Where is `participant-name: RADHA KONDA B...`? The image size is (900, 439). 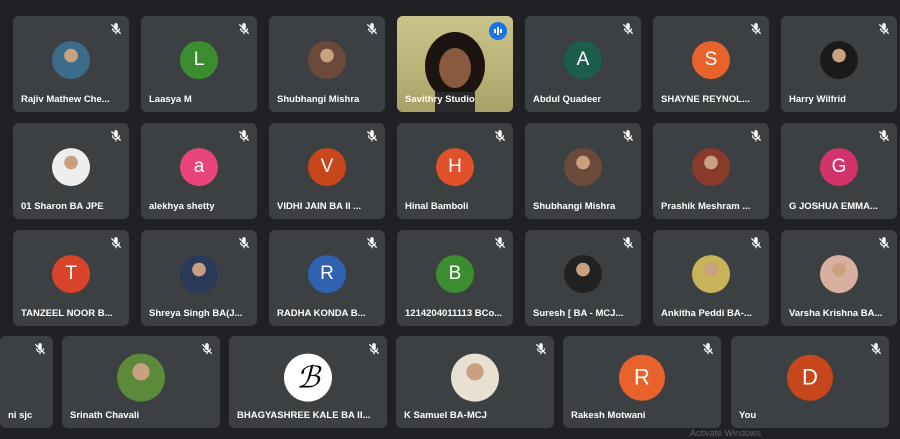 participant-name: RADHA KONDA B... is located at coordinates (321, 313).